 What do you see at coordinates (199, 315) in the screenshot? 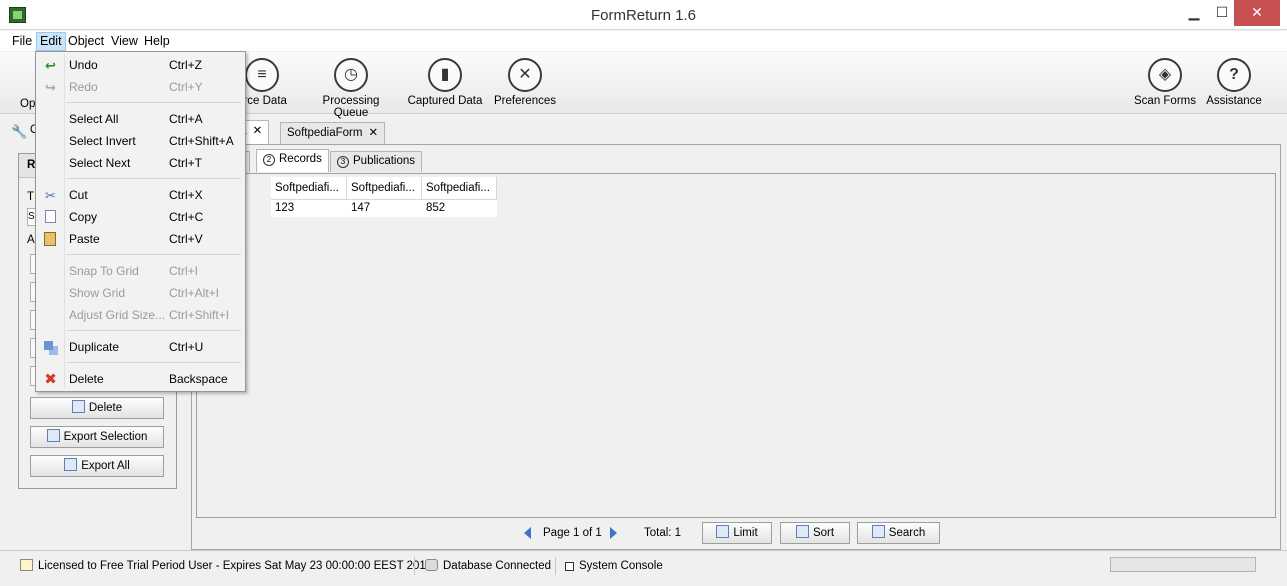
I see `menu-item-shortcut: Ctrl+Shift+I` at bounding box center [199, 315].